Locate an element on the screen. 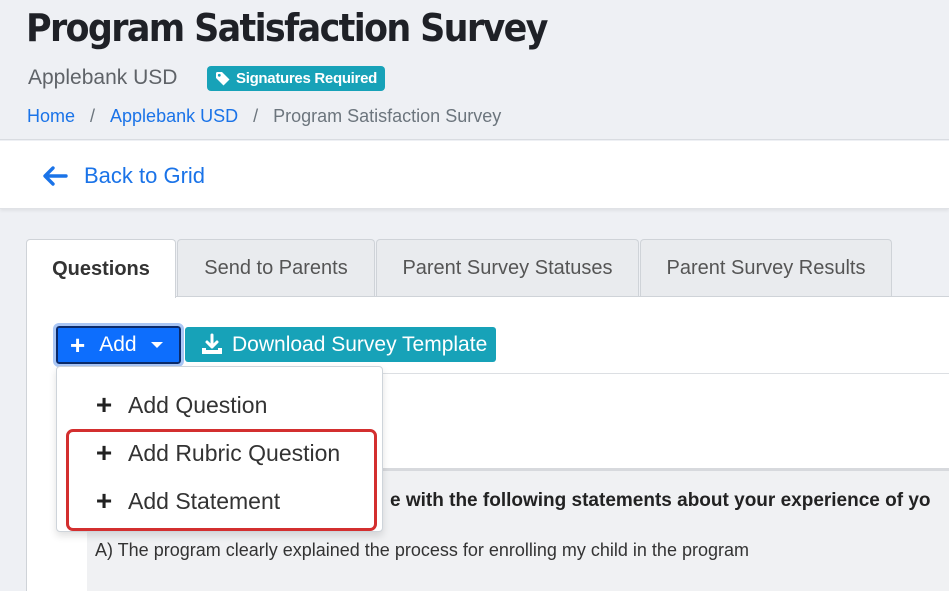 Image resolution: width=949 pixels, height=591 pixels. breadcrumb-current: Program Satisfaction Survey is located at coordinates (387, 116).